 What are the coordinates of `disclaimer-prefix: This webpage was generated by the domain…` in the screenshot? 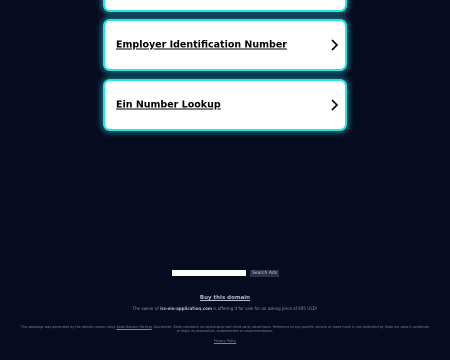 It's located at (68, 327).